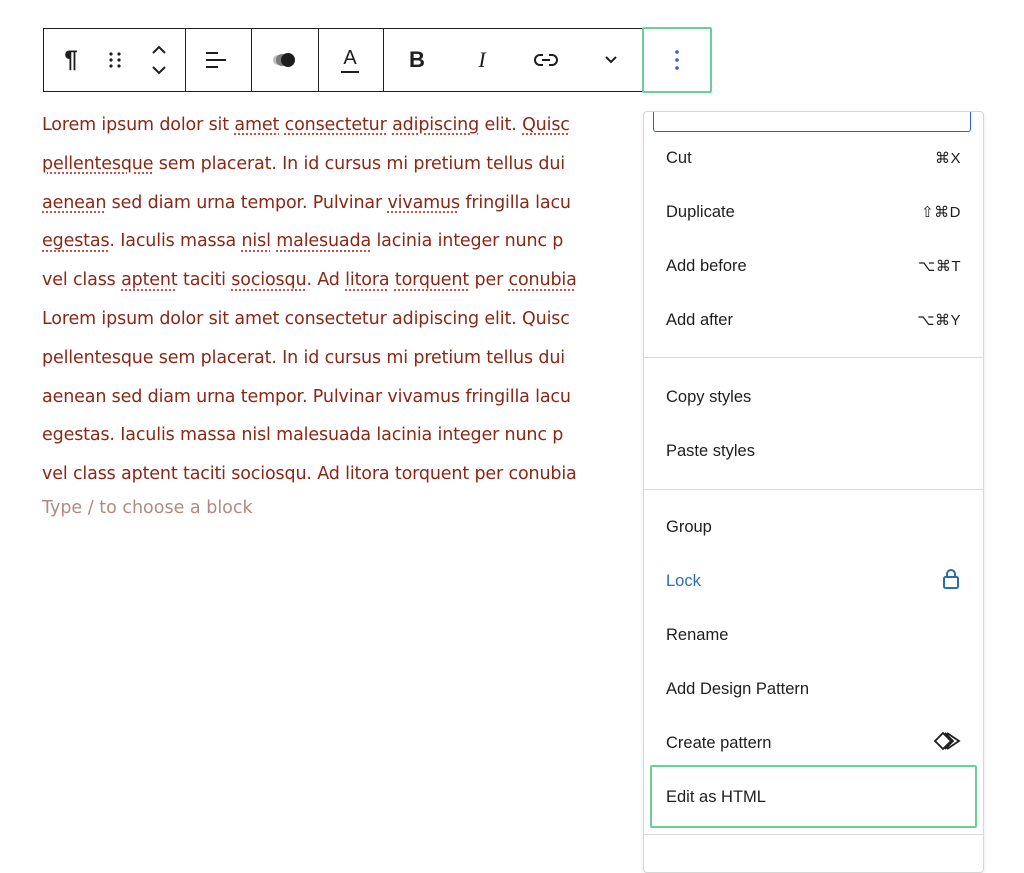  Describe the element at coordinates (813, 527) in the screenshot. I see `menu-item-group: Group` at that location.